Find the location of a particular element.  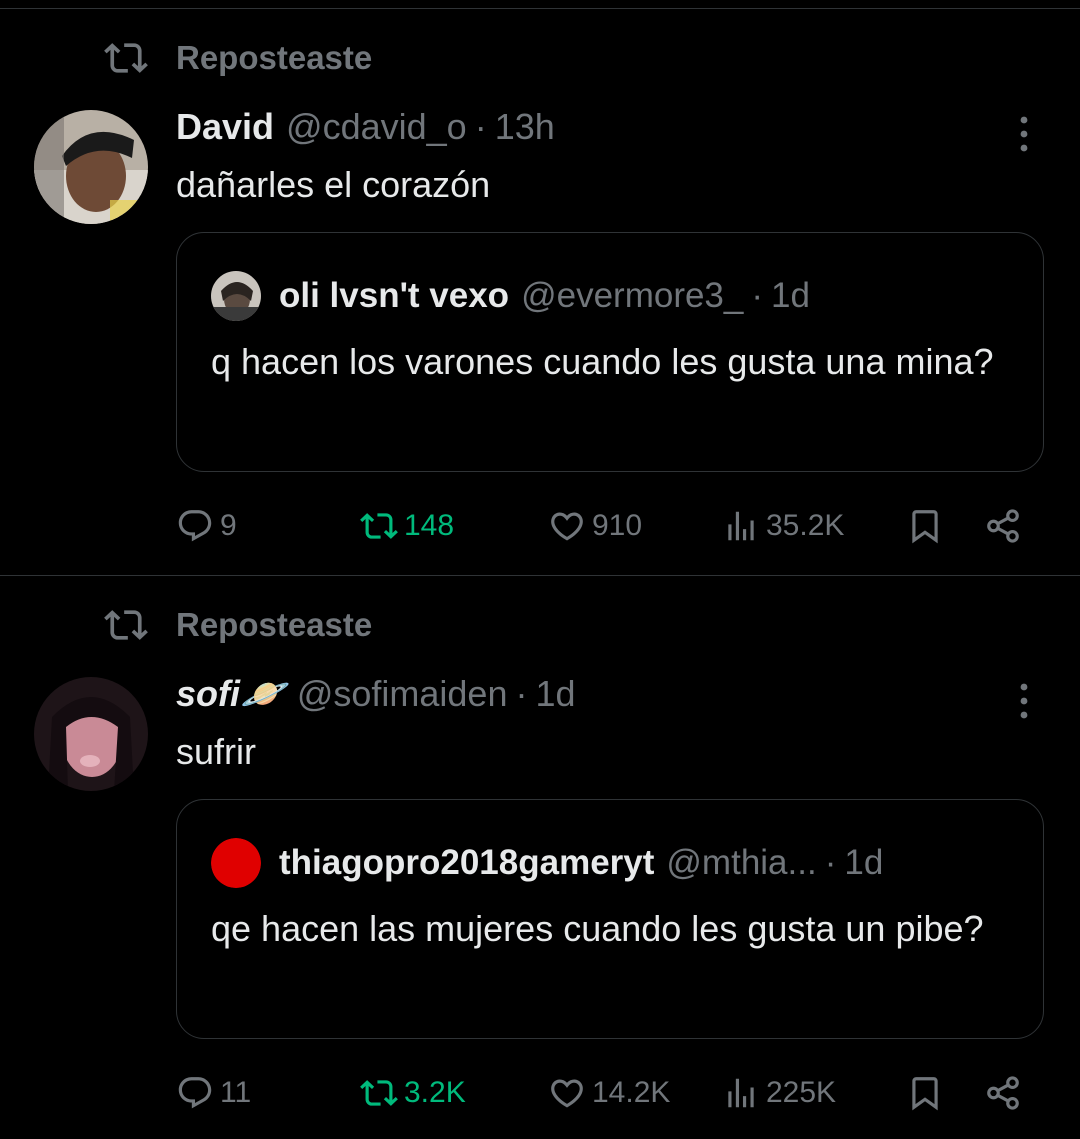

post-header: David @cdavid_o · 13h is located at coordinates (365, 127).